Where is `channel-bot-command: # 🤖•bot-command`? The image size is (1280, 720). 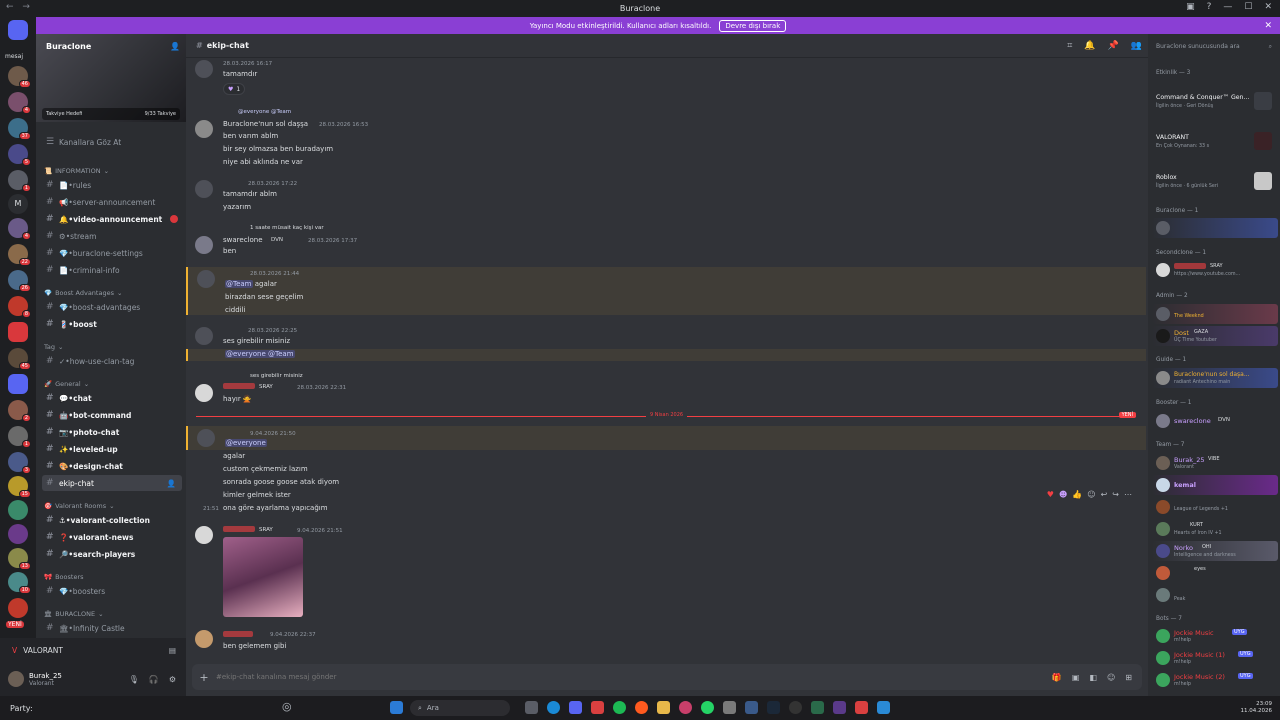 channel-bot-command: # 🤖•bot-command is located at coordinates (112, 415).